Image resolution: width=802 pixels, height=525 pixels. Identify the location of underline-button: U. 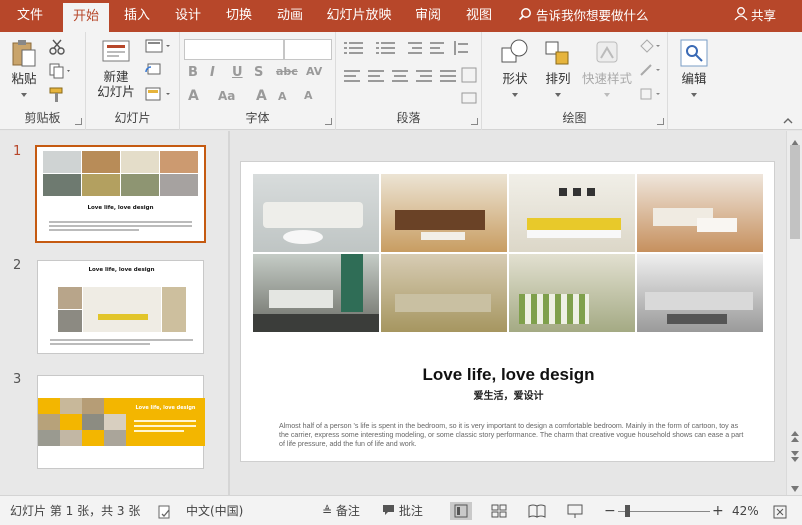
(237, 72).